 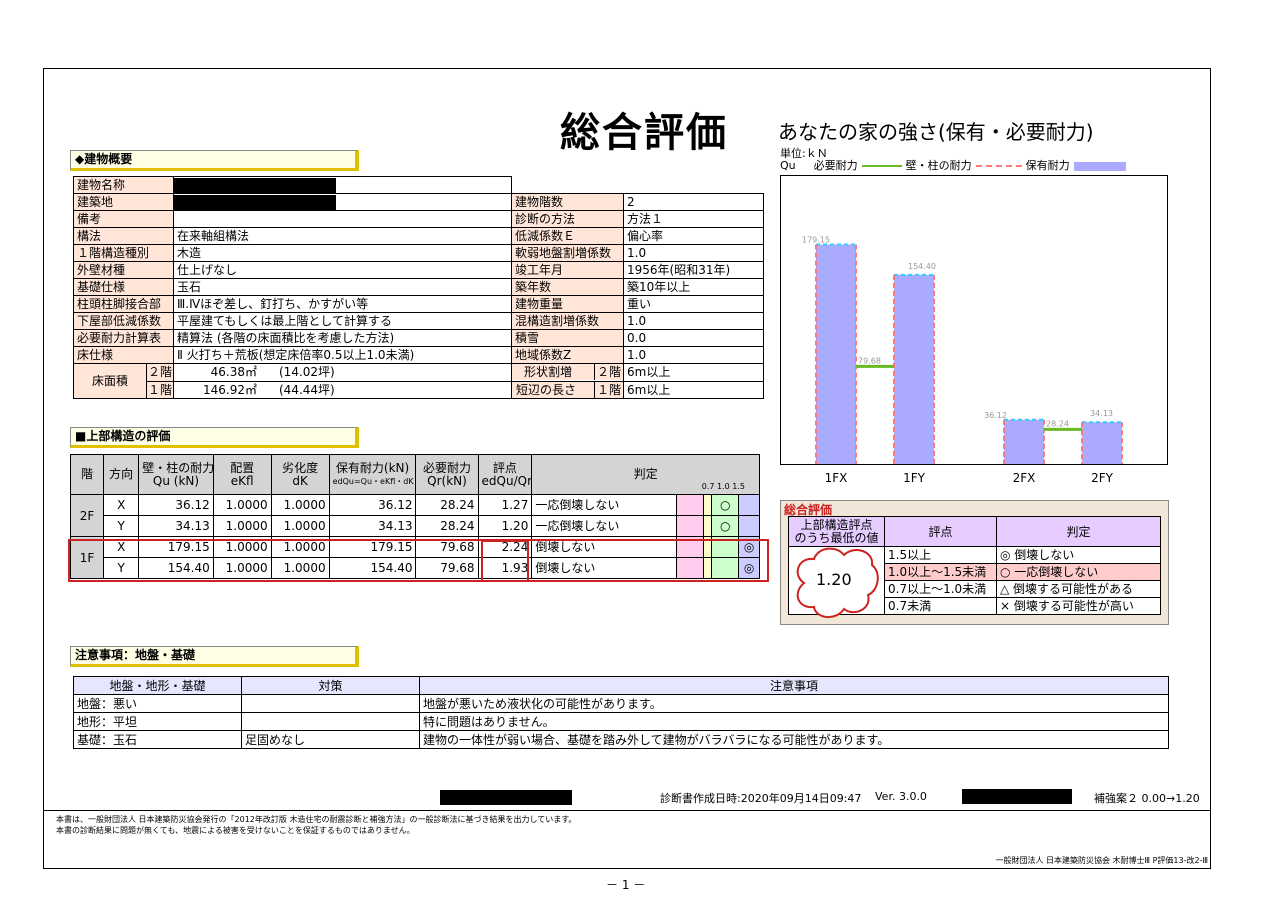 I want to click on legend-required-line, so click(x=881, y=166).